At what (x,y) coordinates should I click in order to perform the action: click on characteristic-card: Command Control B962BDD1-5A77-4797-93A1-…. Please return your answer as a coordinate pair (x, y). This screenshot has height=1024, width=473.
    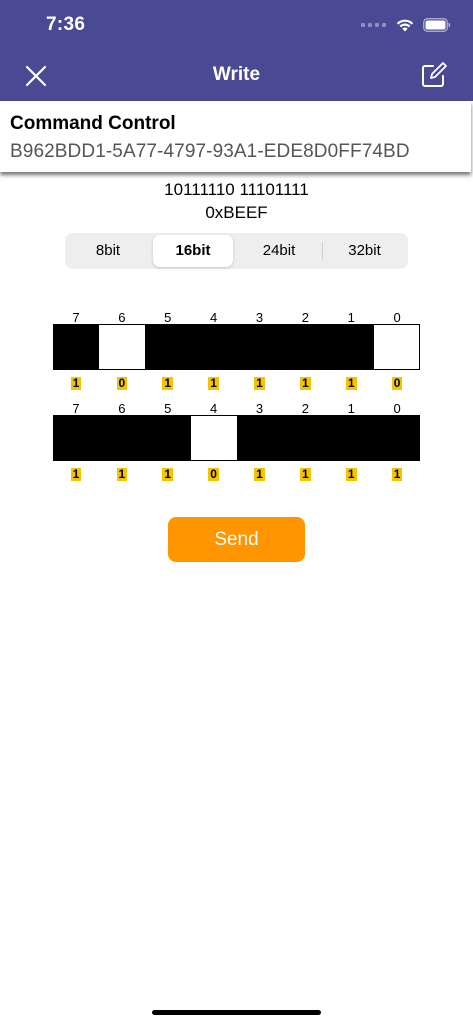
    Looking at the image, I should click on (235, 136).